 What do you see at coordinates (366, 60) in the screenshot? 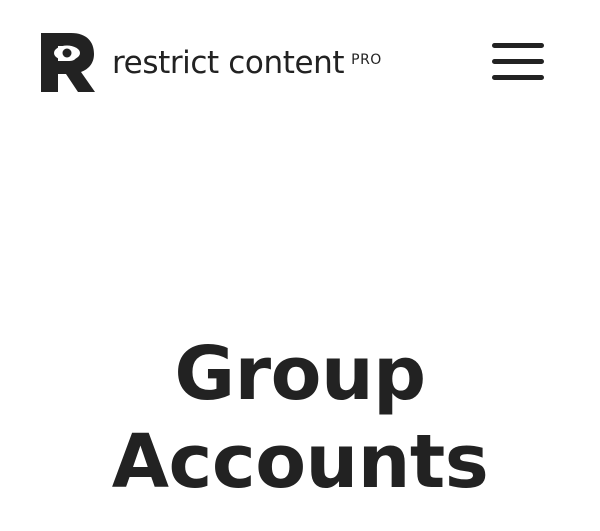
I see `logo-pro-badge: PRO` at bounding box center [366, 60].